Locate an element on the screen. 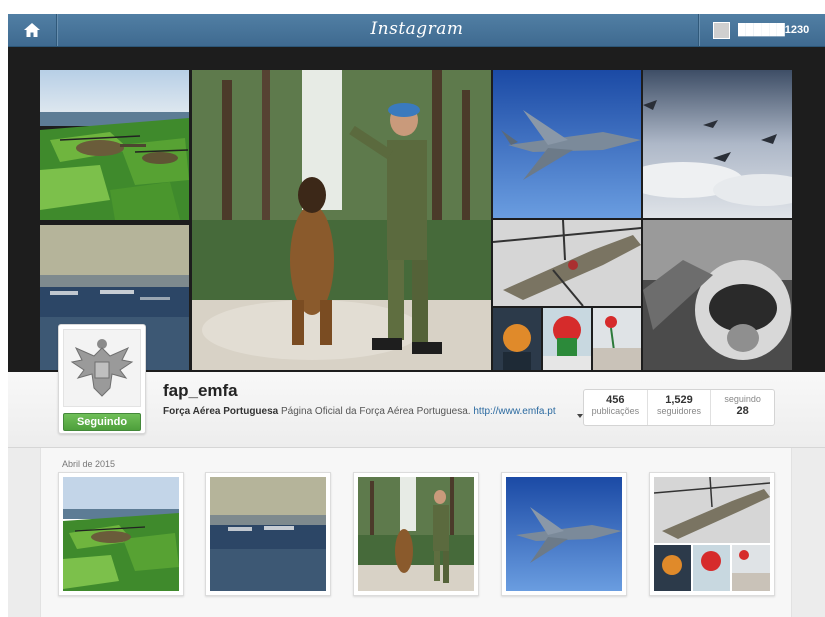  stat-posts-value: 456 is located at coordinates (615, 400).